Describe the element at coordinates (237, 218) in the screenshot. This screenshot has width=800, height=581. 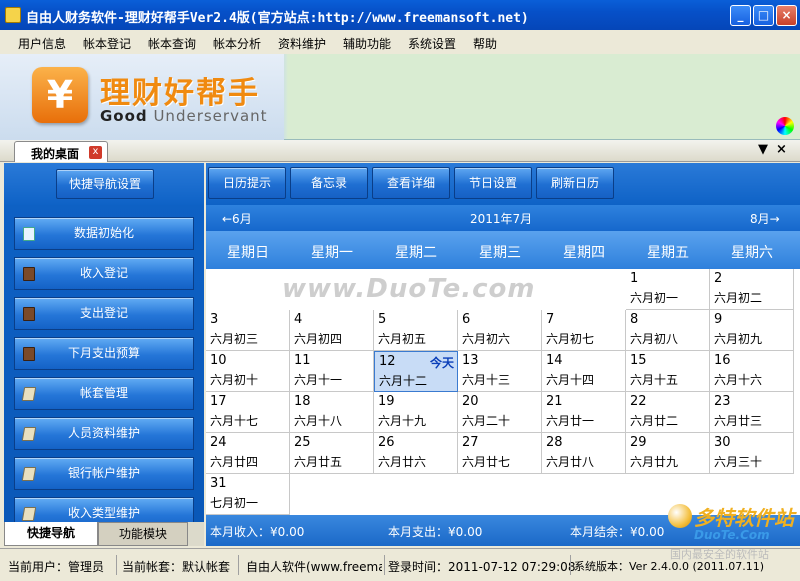
I see `prev-month-link: ←6月` at that location.